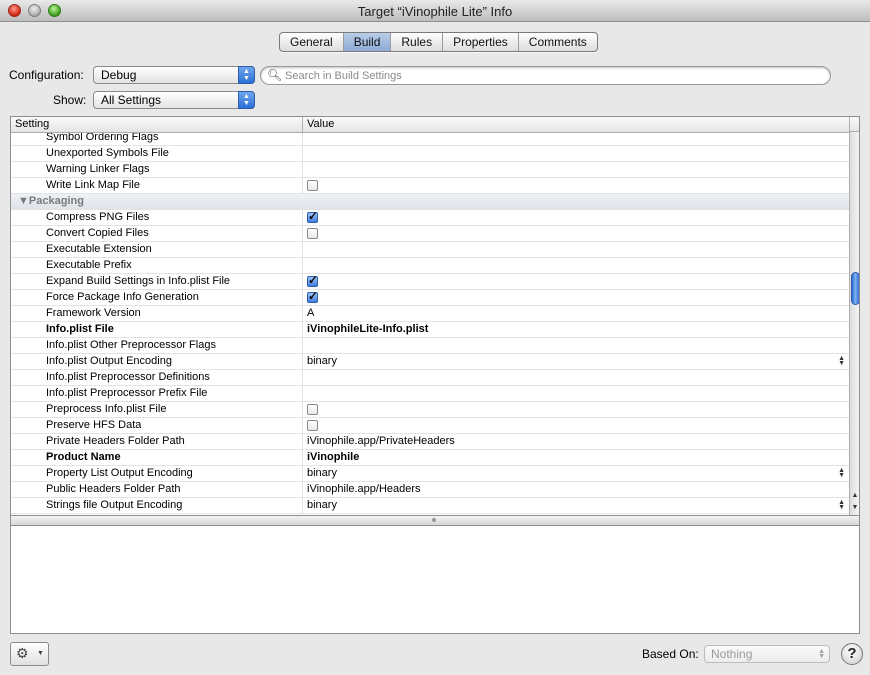 The width and height of the screenshot is (870, 675). I want to click on setting-value: iVinophileLite-Info.plist, so click(367, 329).